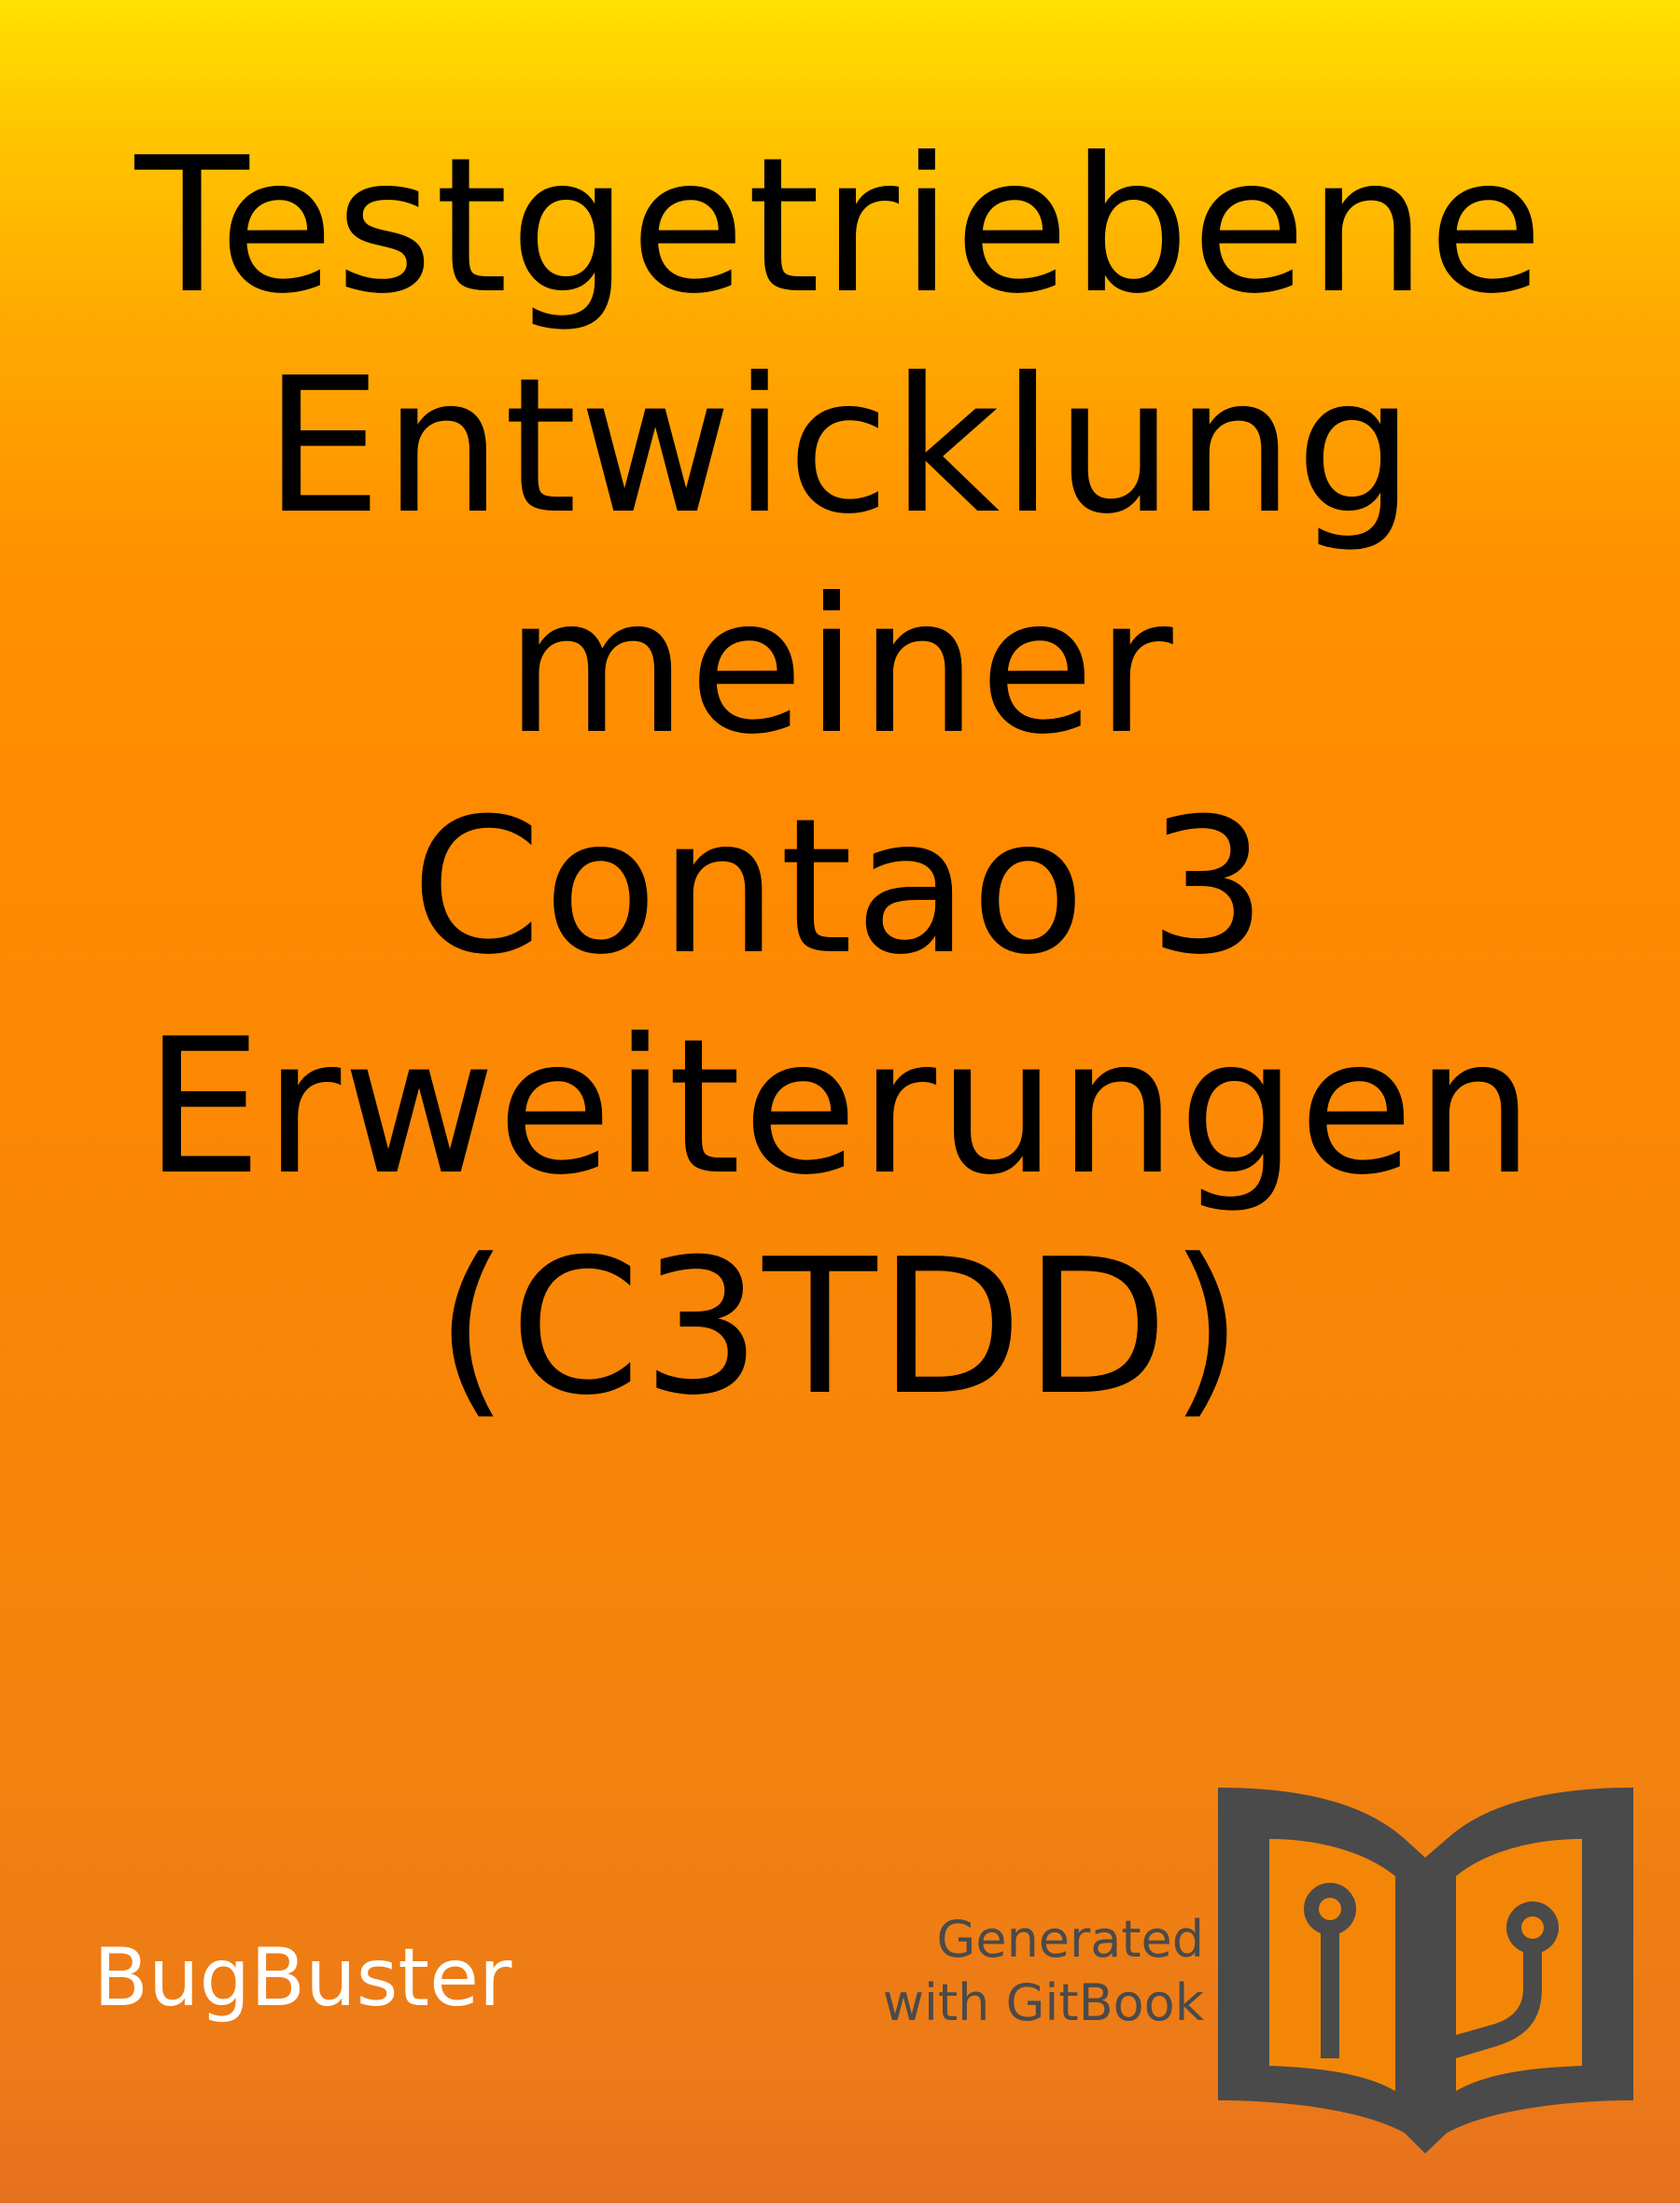 The image size is (1680, 2203). What do you see at coordinates (840, 447) in the screenshot?
I see `title-line: Entwicklung` at bounding box center [840, 447].